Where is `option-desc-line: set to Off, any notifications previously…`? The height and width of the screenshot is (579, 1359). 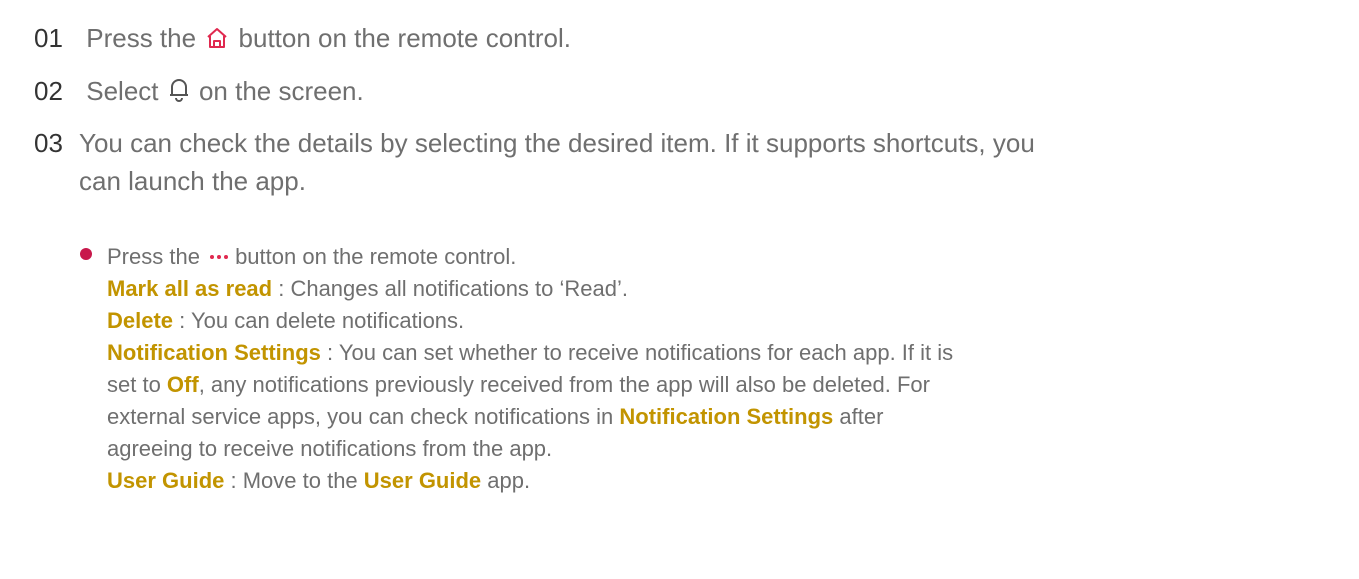 option-desc-line: set to Off, any notifications previously… is located at coordinates (728, 385).